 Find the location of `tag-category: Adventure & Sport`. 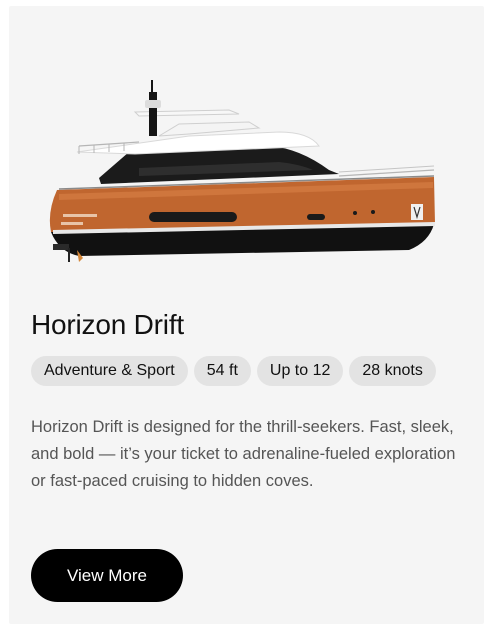

tag-category: Adventure & Sport is located at coordinates (109, 371).